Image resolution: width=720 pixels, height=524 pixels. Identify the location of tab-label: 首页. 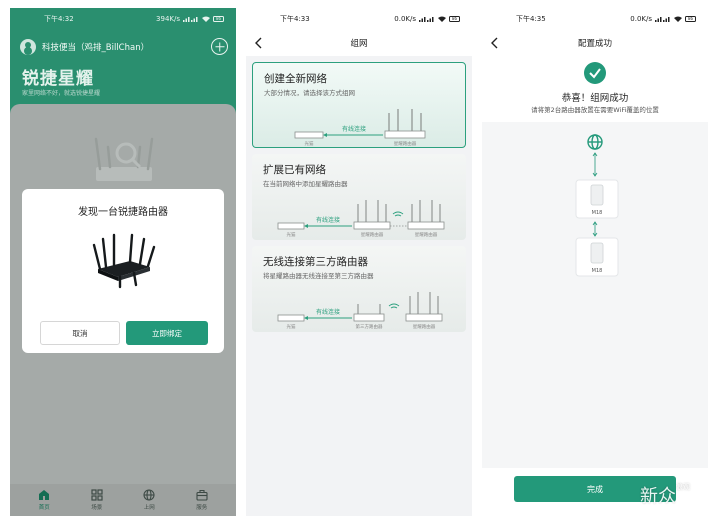
(44, 508).